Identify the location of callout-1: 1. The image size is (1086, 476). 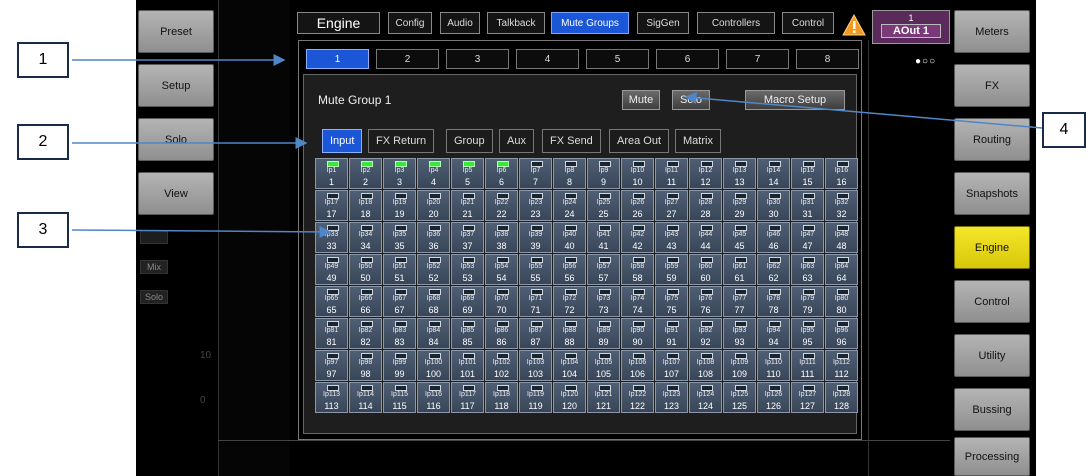
(43, 60).